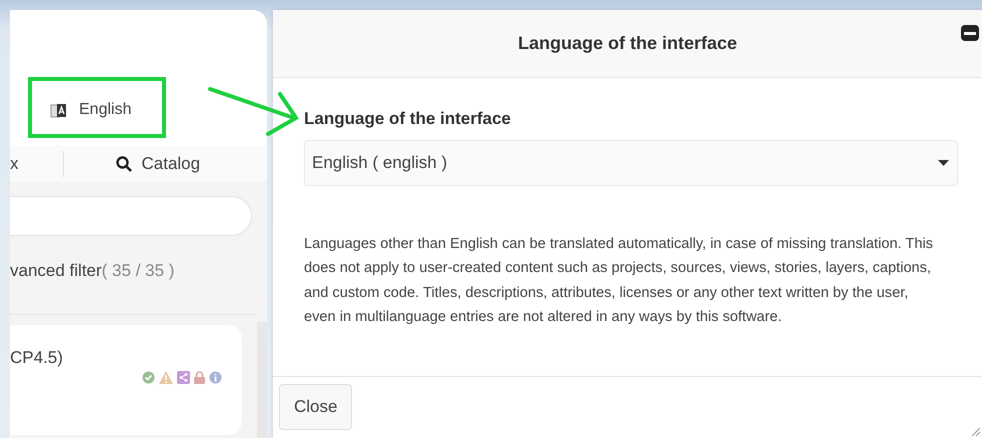 The width and height of the screenshot is (982, 438). What do you see at coordinates (133, 273) in the screenshot?
I see `filter-label: vanced filter( 35 / 35 )` at bounding box center [133, 273].